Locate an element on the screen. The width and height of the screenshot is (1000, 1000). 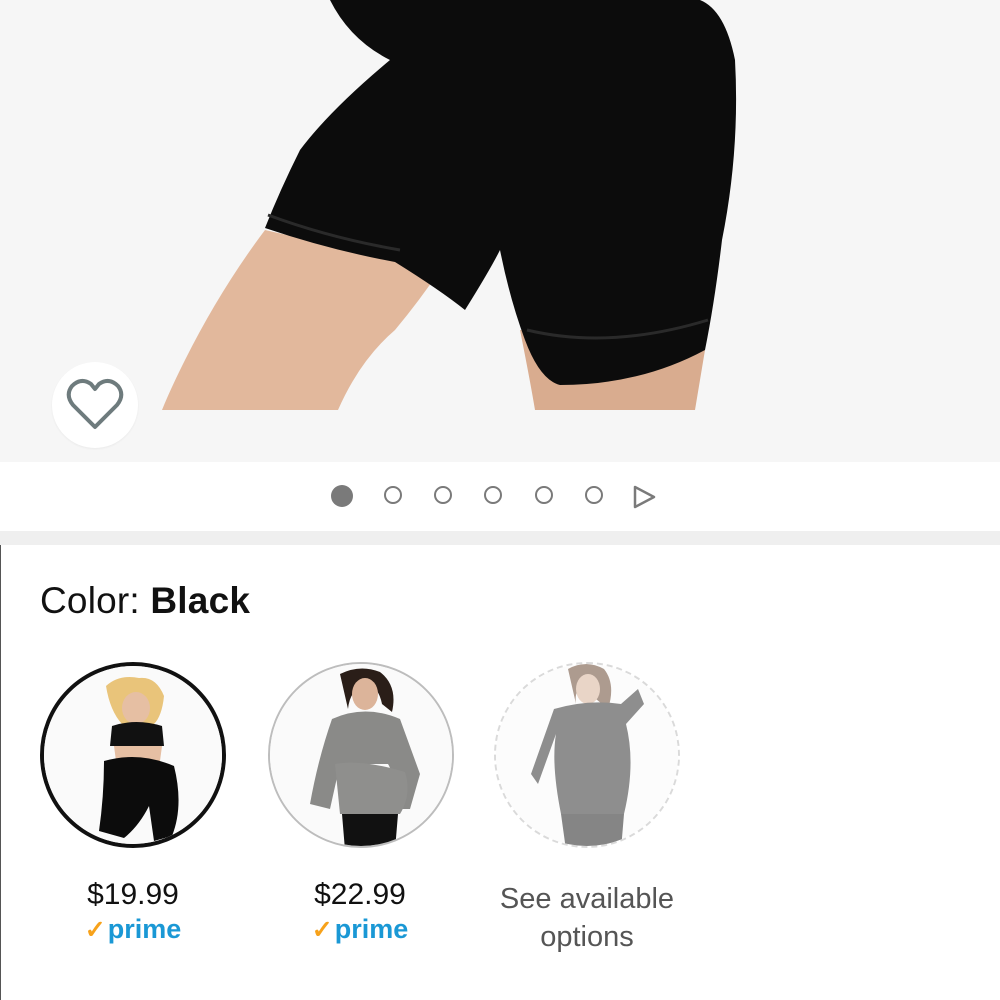
swatch-1-prime-badge: ✓prime is located at coordinates (133, 929).